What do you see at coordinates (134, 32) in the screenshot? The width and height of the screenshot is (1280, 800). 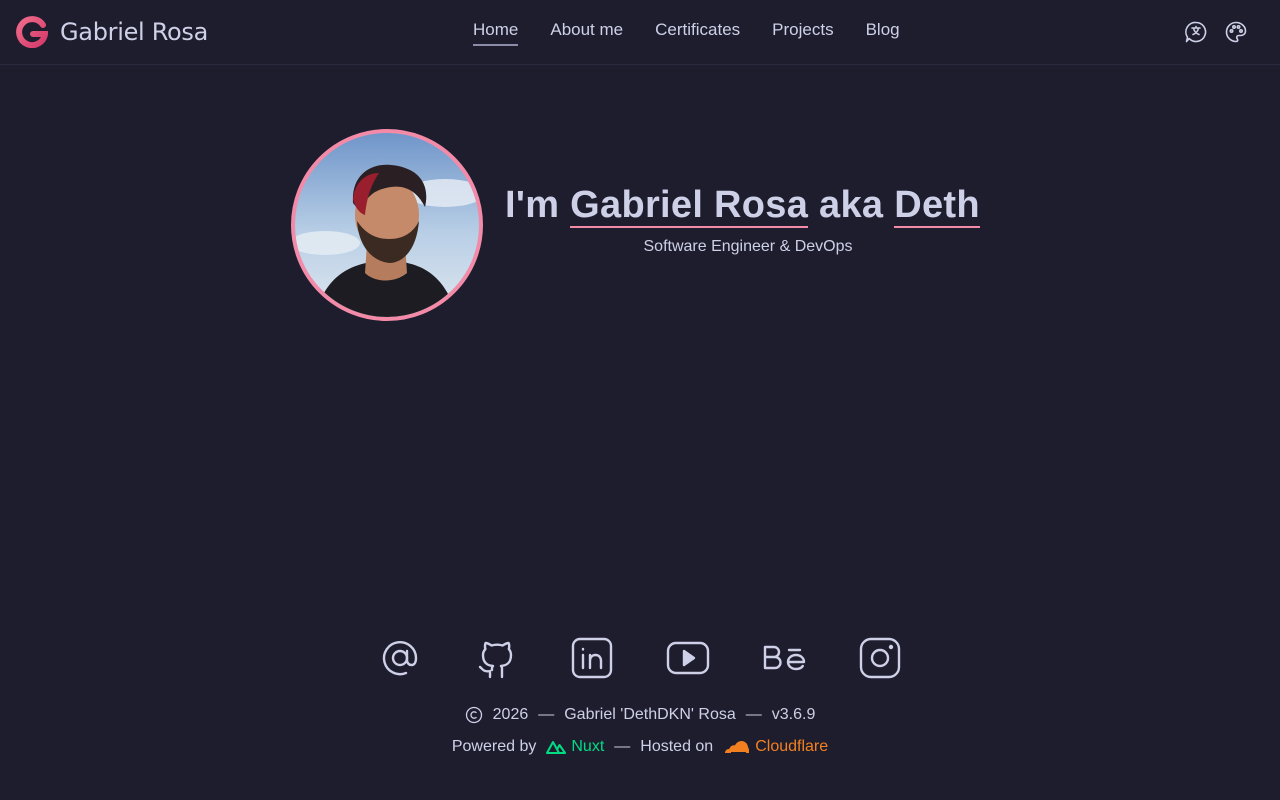 I see `brand-name: Gabriel Rosa` at bounding box center [134, 32].